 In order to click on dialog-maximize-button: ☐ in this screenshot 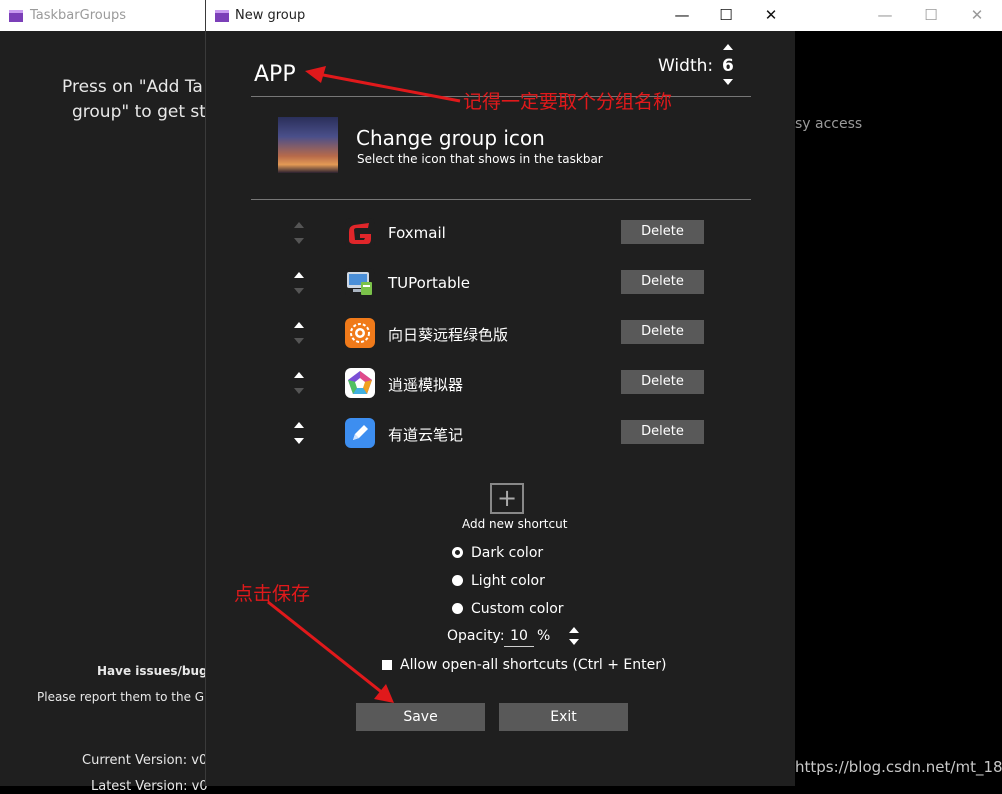, I will do `click(726, 15)`.